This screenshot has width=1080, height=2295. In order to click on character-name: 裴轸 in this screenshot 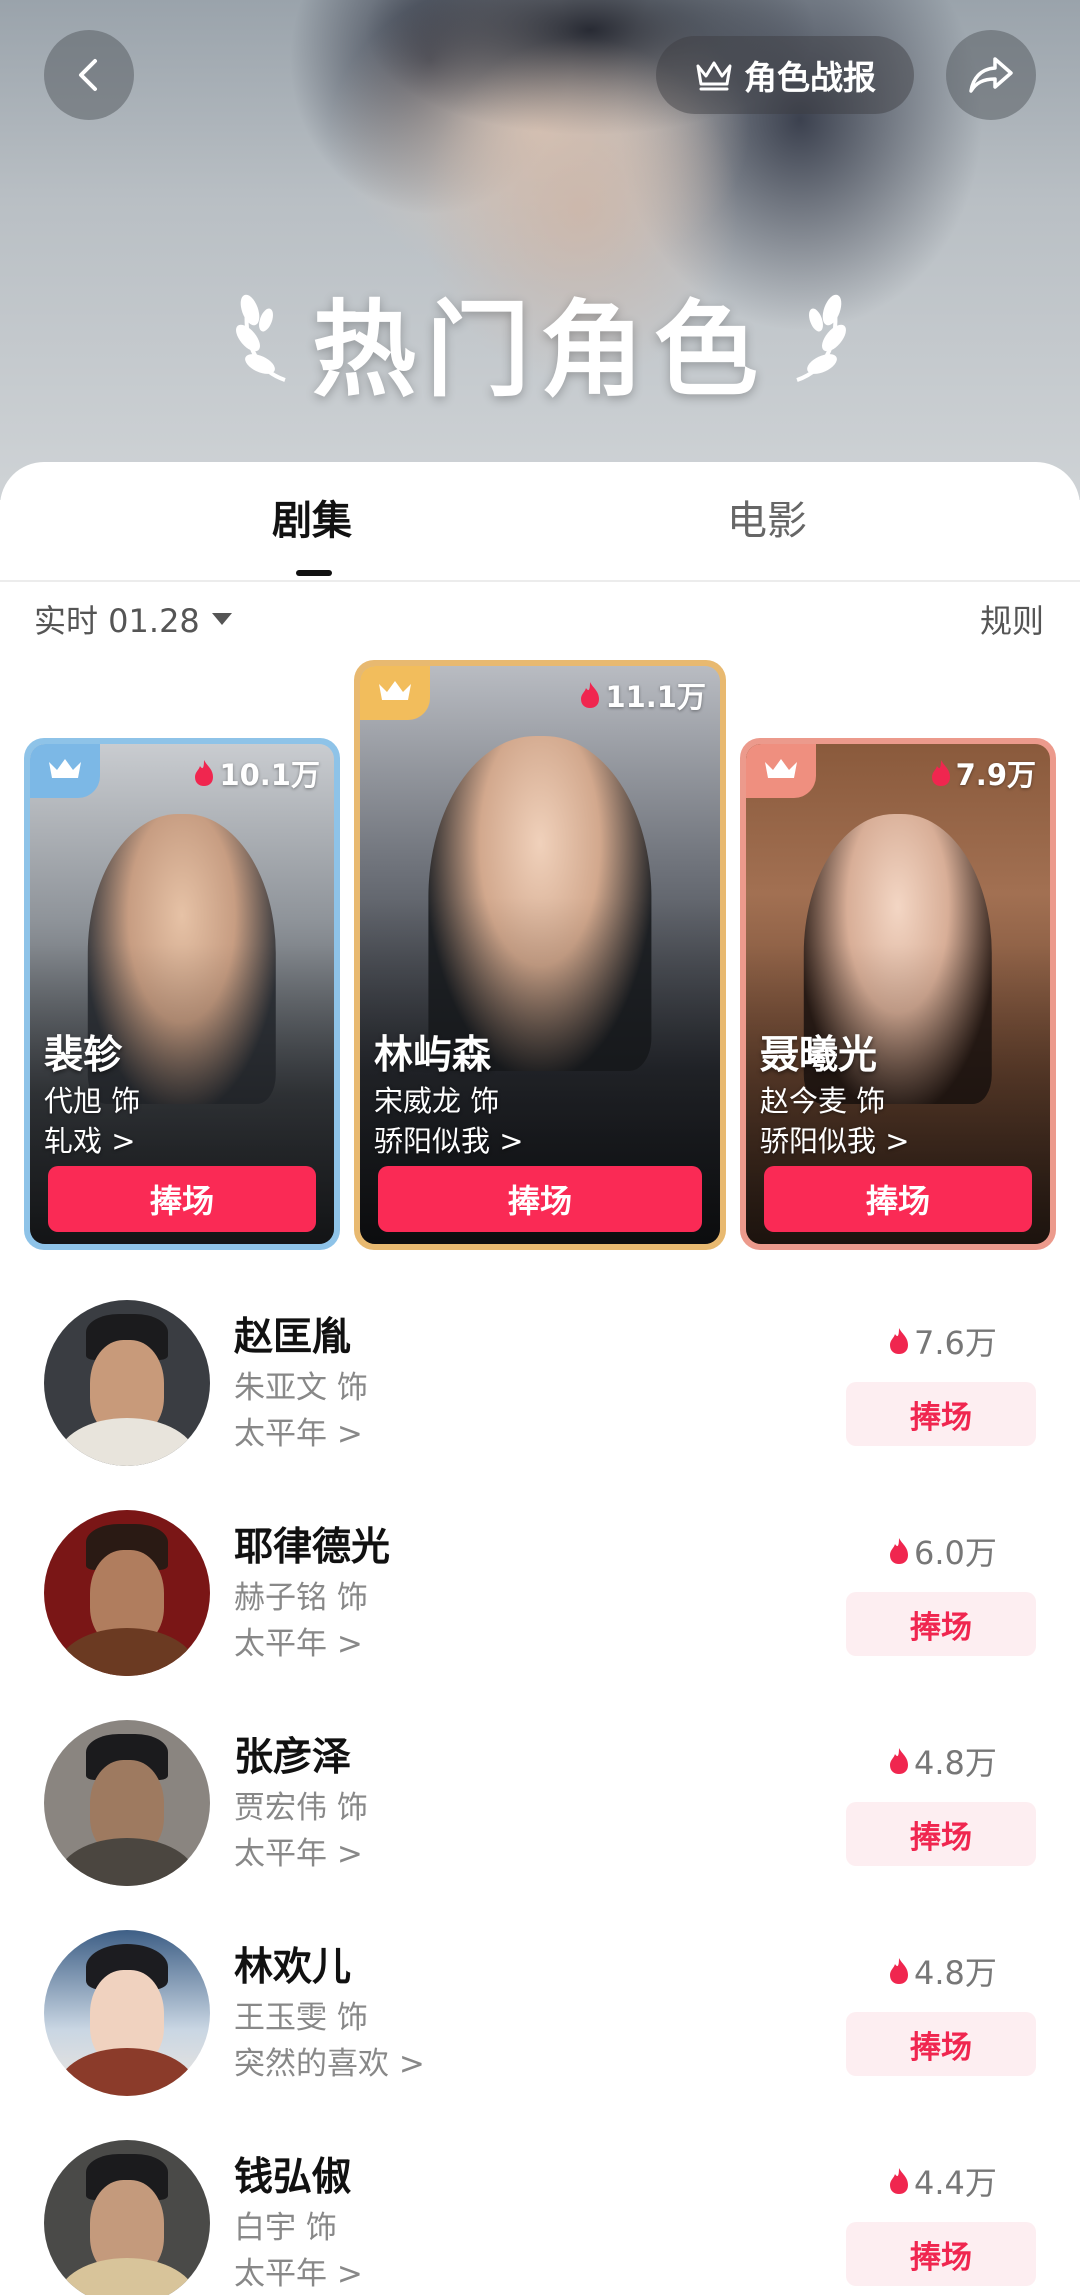, I will do `click(83, 1055)`.